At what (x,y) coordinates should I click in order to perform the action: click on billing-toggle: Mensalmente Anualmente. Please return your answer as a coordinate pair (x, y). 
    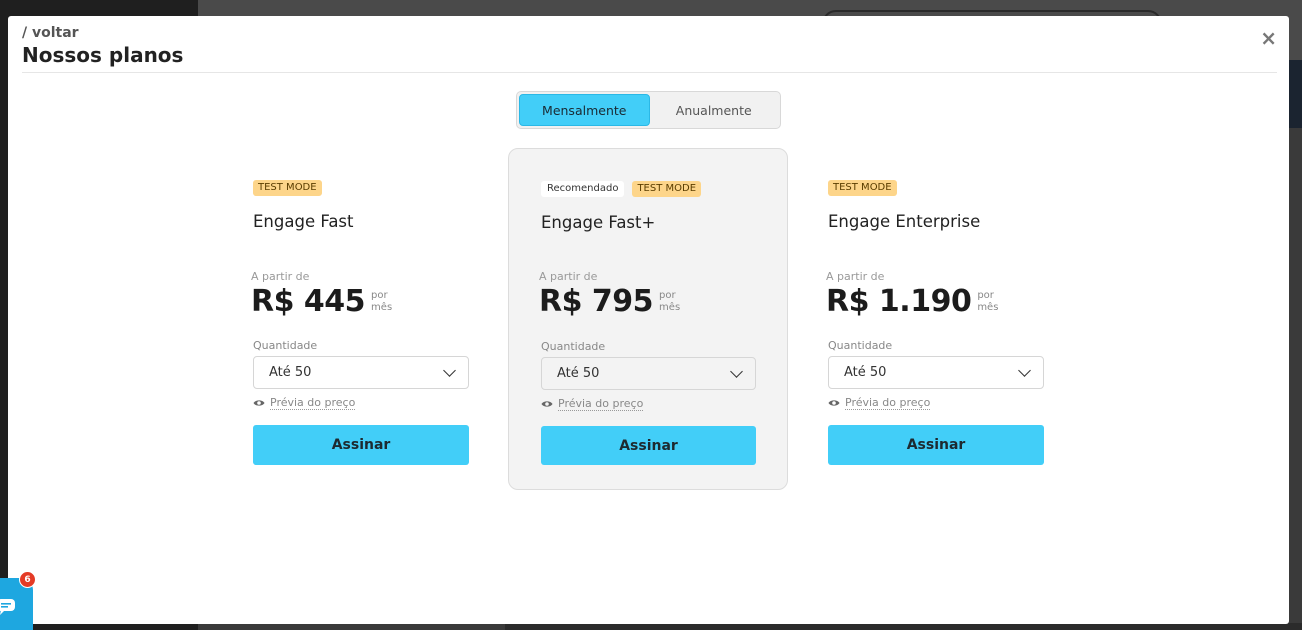
    Looking at the image, I should click on (648, 110).